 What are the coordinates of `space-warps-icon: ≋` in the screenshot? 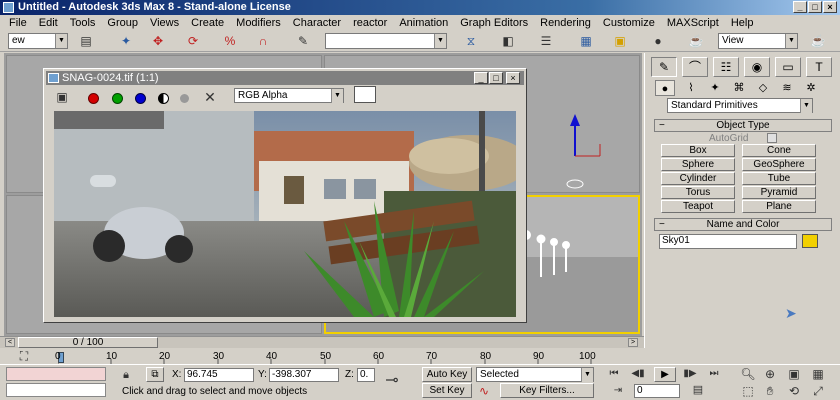 It's located at (787, 88).